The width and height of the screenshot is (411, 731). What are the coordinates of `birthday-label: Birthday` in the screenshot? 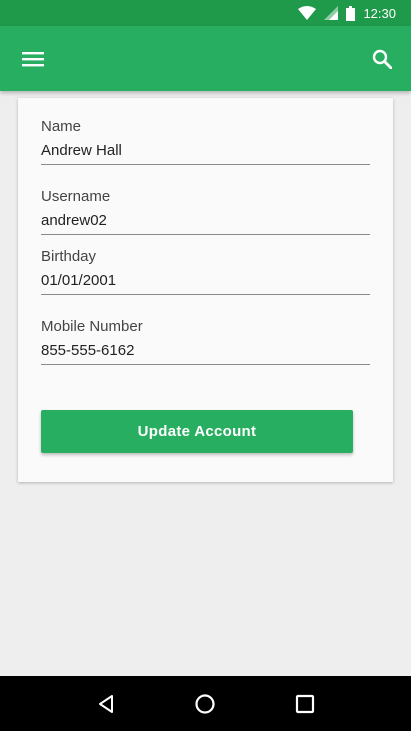 It's located at (69, 256).